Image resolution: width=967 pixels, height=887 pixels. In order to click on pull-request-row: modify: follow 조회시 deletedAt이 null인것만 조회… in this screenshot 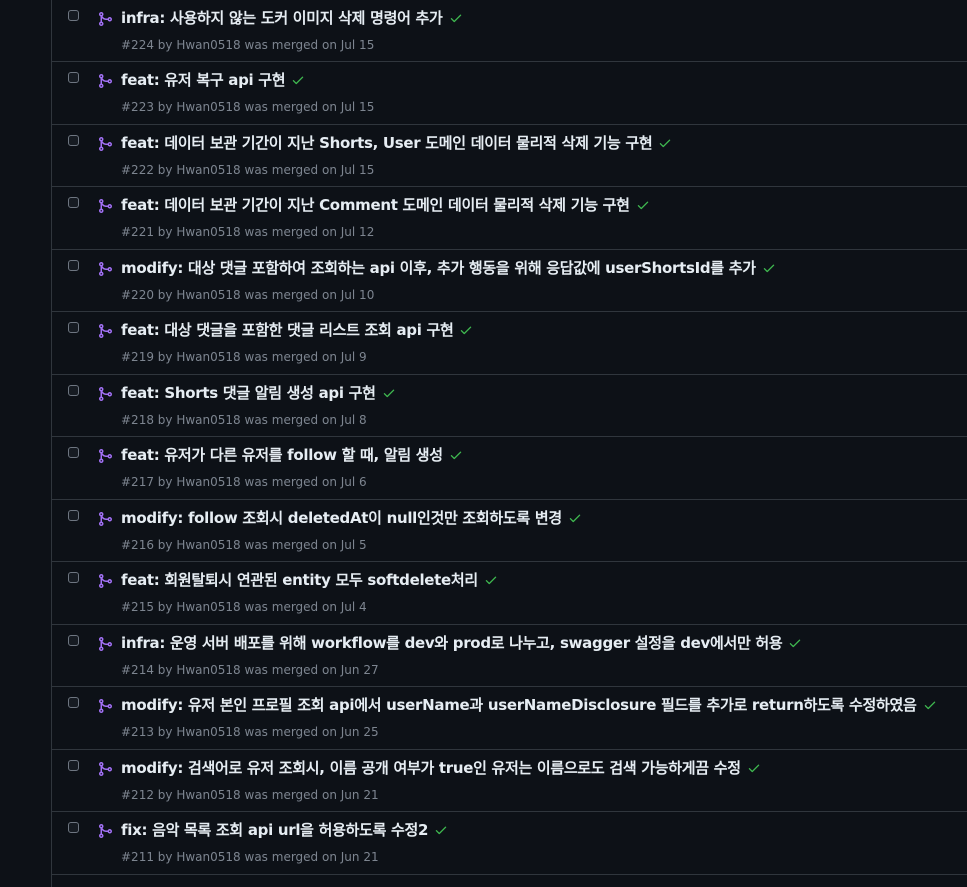, I will do `click(509, 531)`.